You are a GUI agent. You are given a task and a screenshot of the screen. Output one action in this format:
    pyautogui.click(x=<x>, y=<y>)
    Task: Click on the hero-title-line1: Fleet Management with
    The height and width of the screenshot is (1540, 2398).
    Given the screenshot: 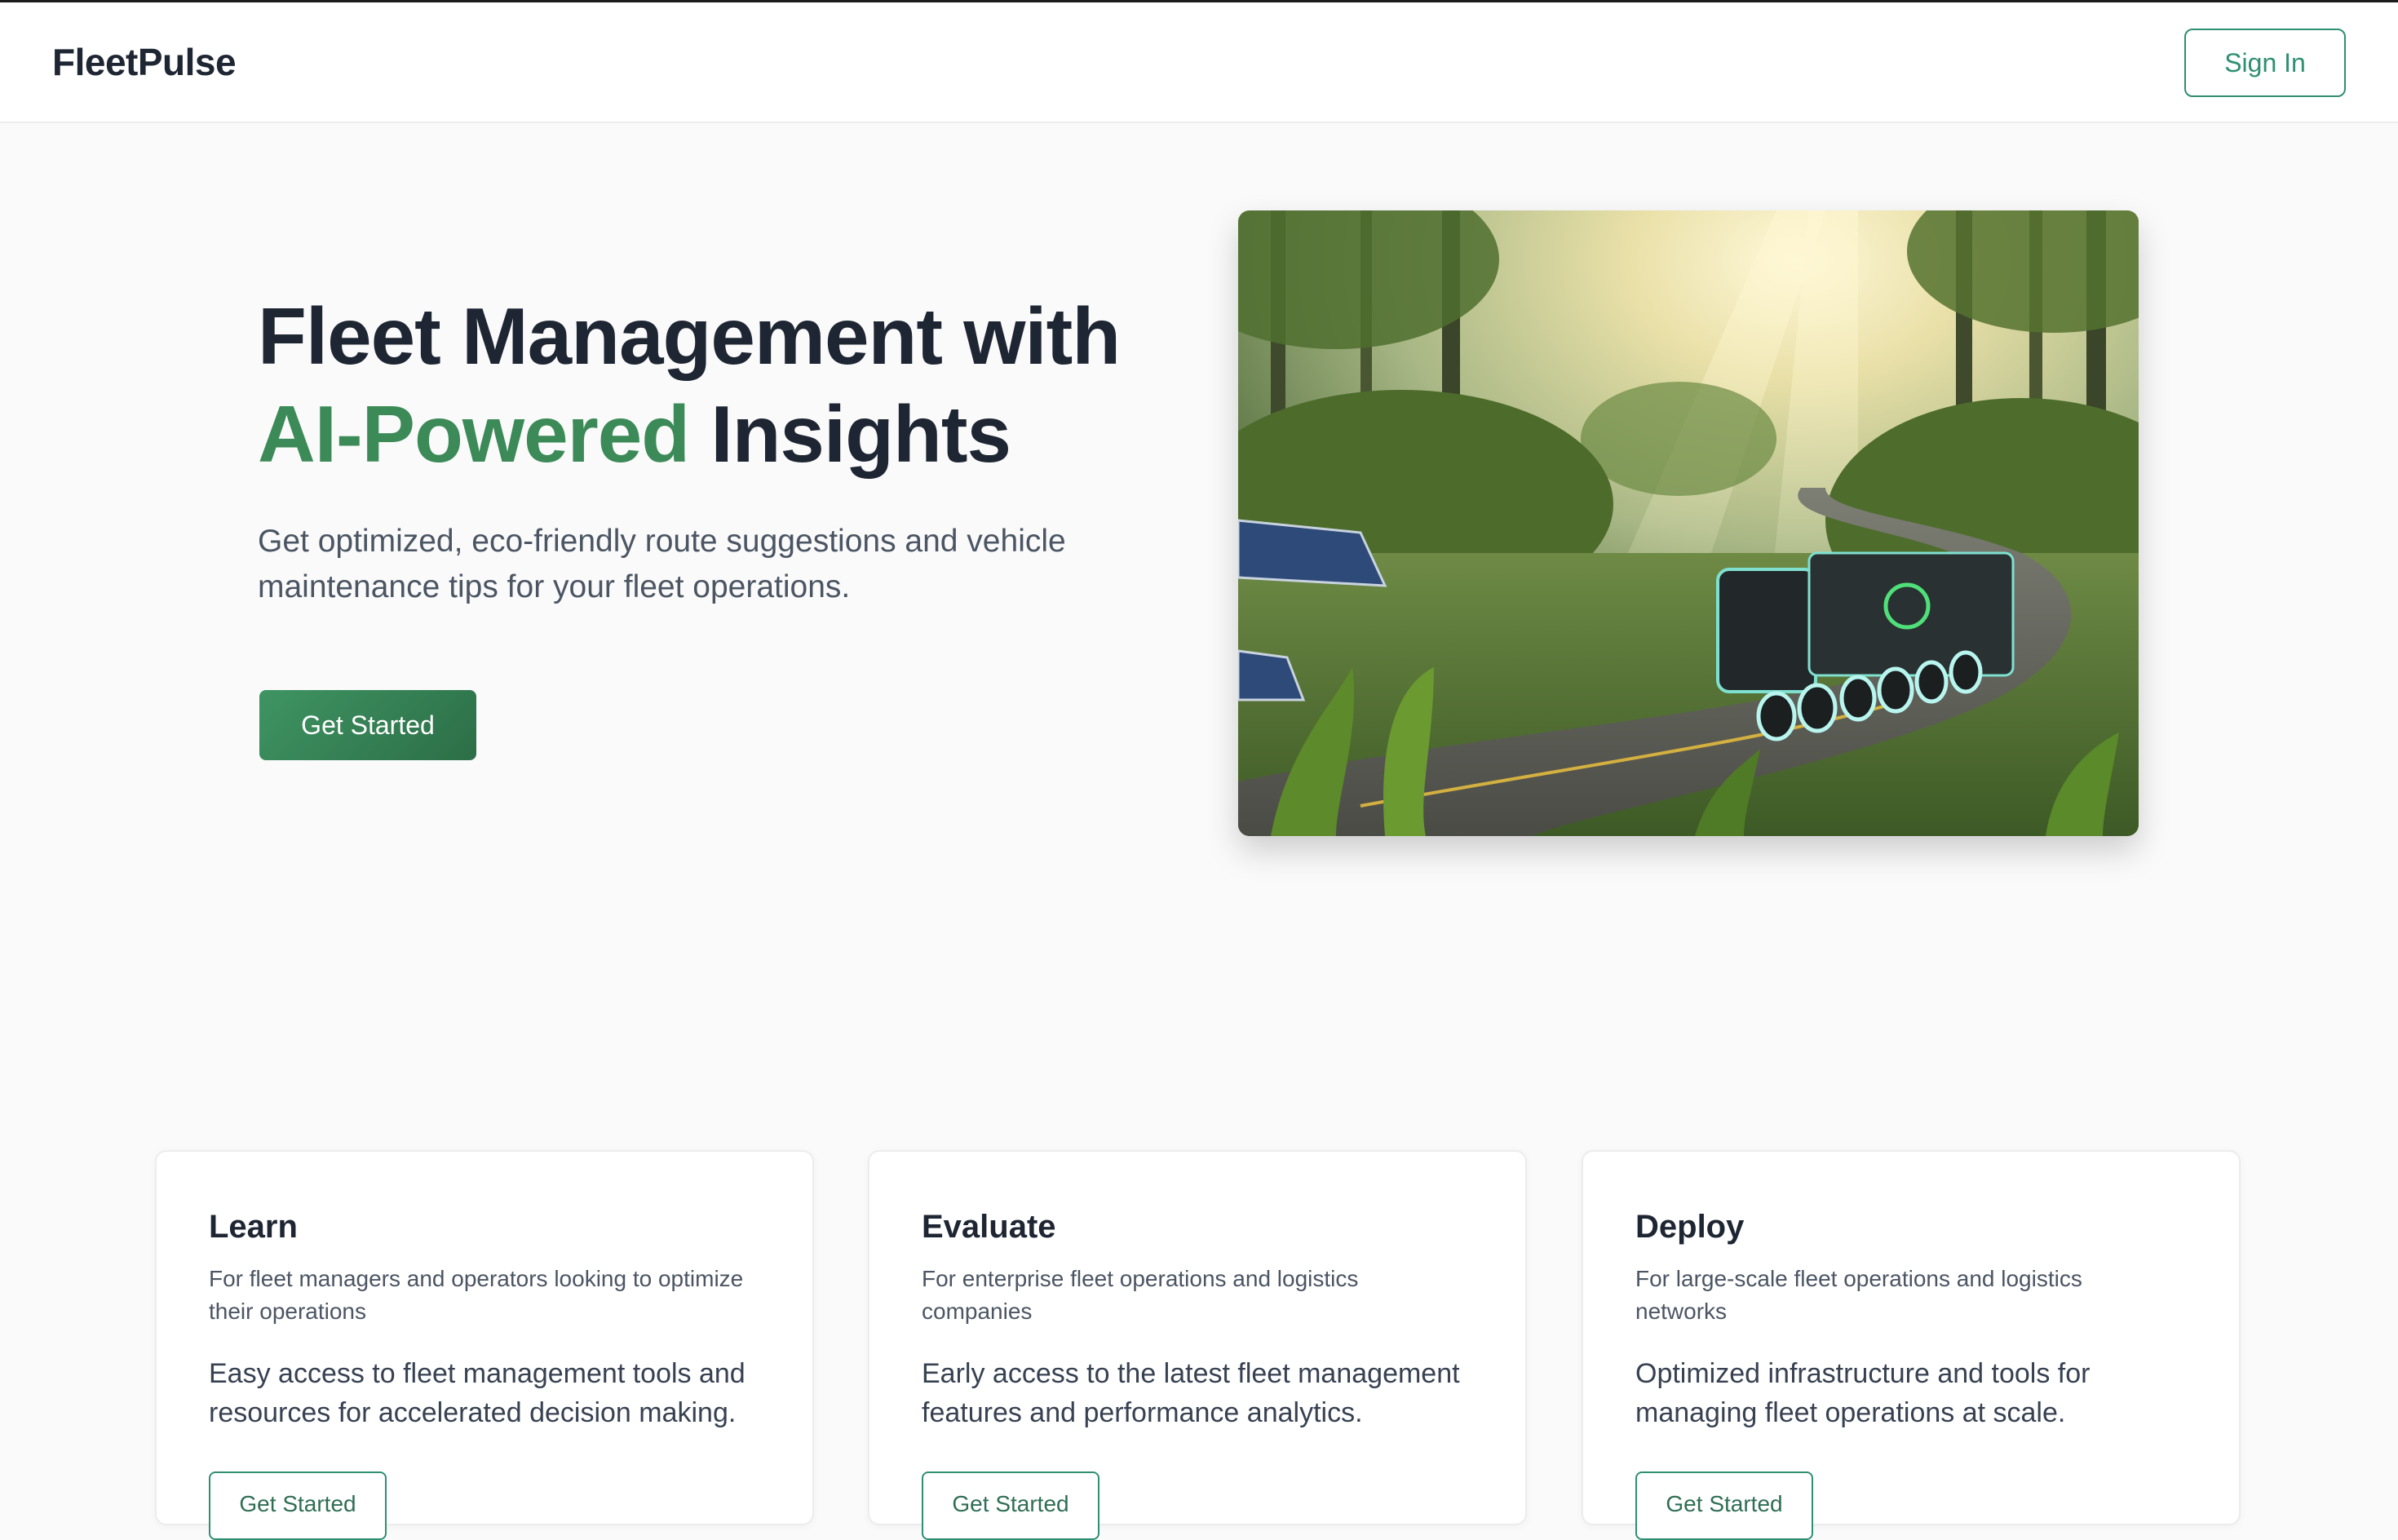 What is the action you would take?
    pyautogui.click(x=689, y=336)
    